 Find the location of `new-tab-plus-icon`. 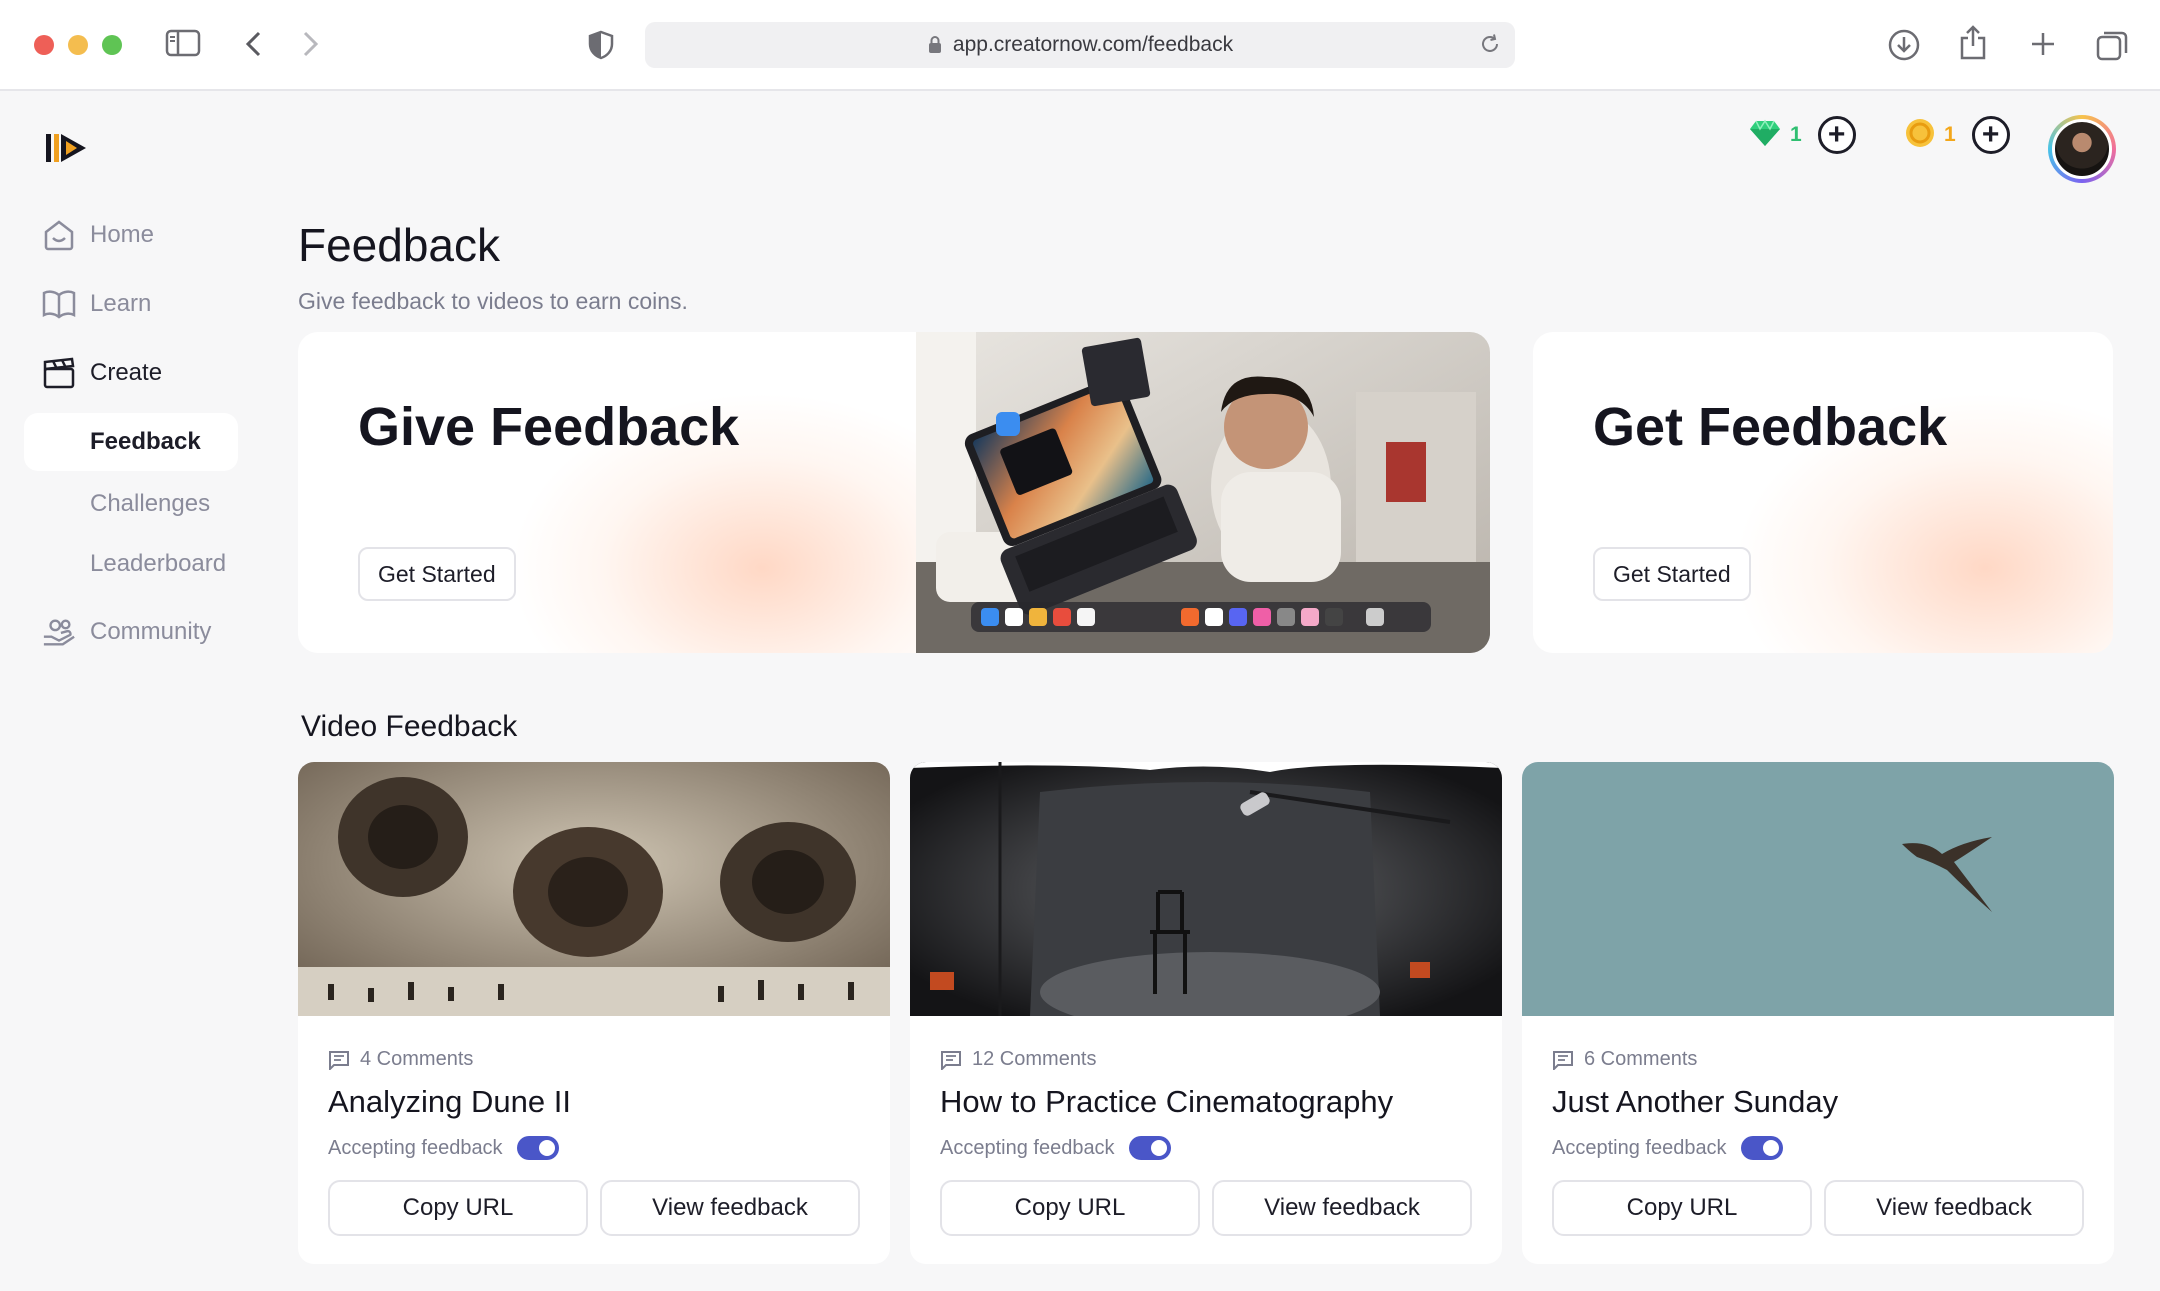

new-tab-plus-icon is located at coordinates (2043, 44).